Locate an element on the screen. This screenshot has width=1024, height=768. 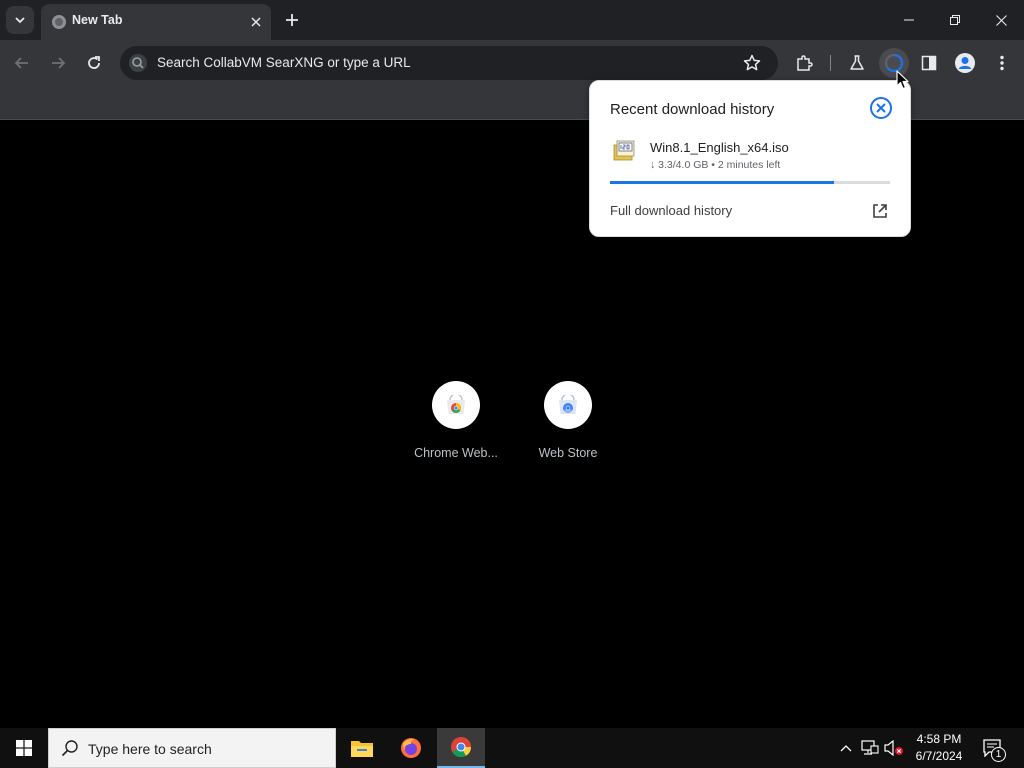
firefox-icon is located at coordinates (411, 748).